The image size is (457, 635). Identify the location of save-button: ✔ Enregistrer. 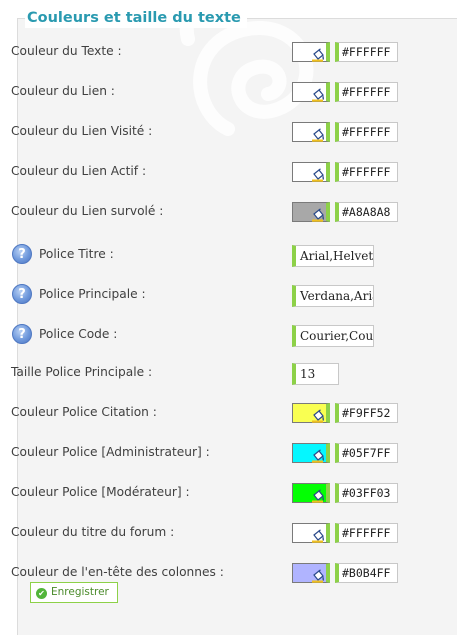
(74, 592).